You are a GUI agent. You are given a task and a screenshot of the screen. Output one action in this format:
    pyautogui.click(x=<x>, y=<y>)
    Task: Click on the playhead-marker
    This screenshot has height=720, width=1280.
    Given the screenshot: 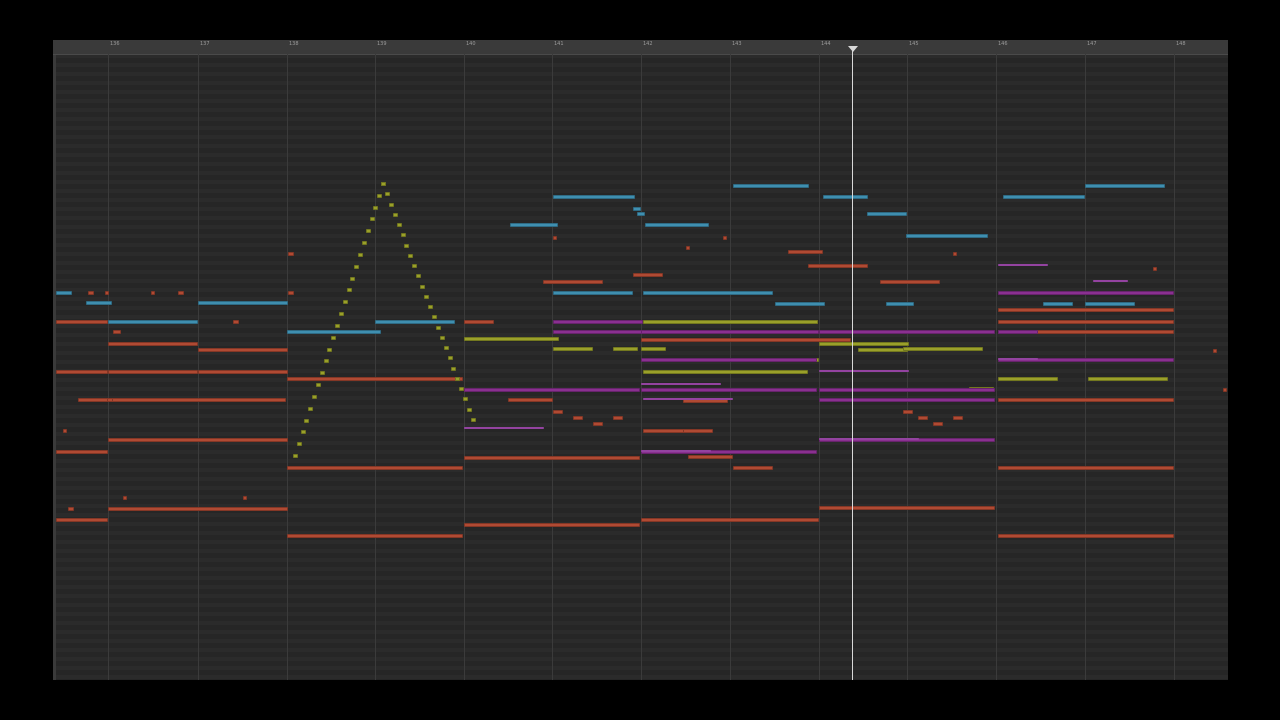 What is the action you would take?
    pyautogui.click(x=853, y=49)
    